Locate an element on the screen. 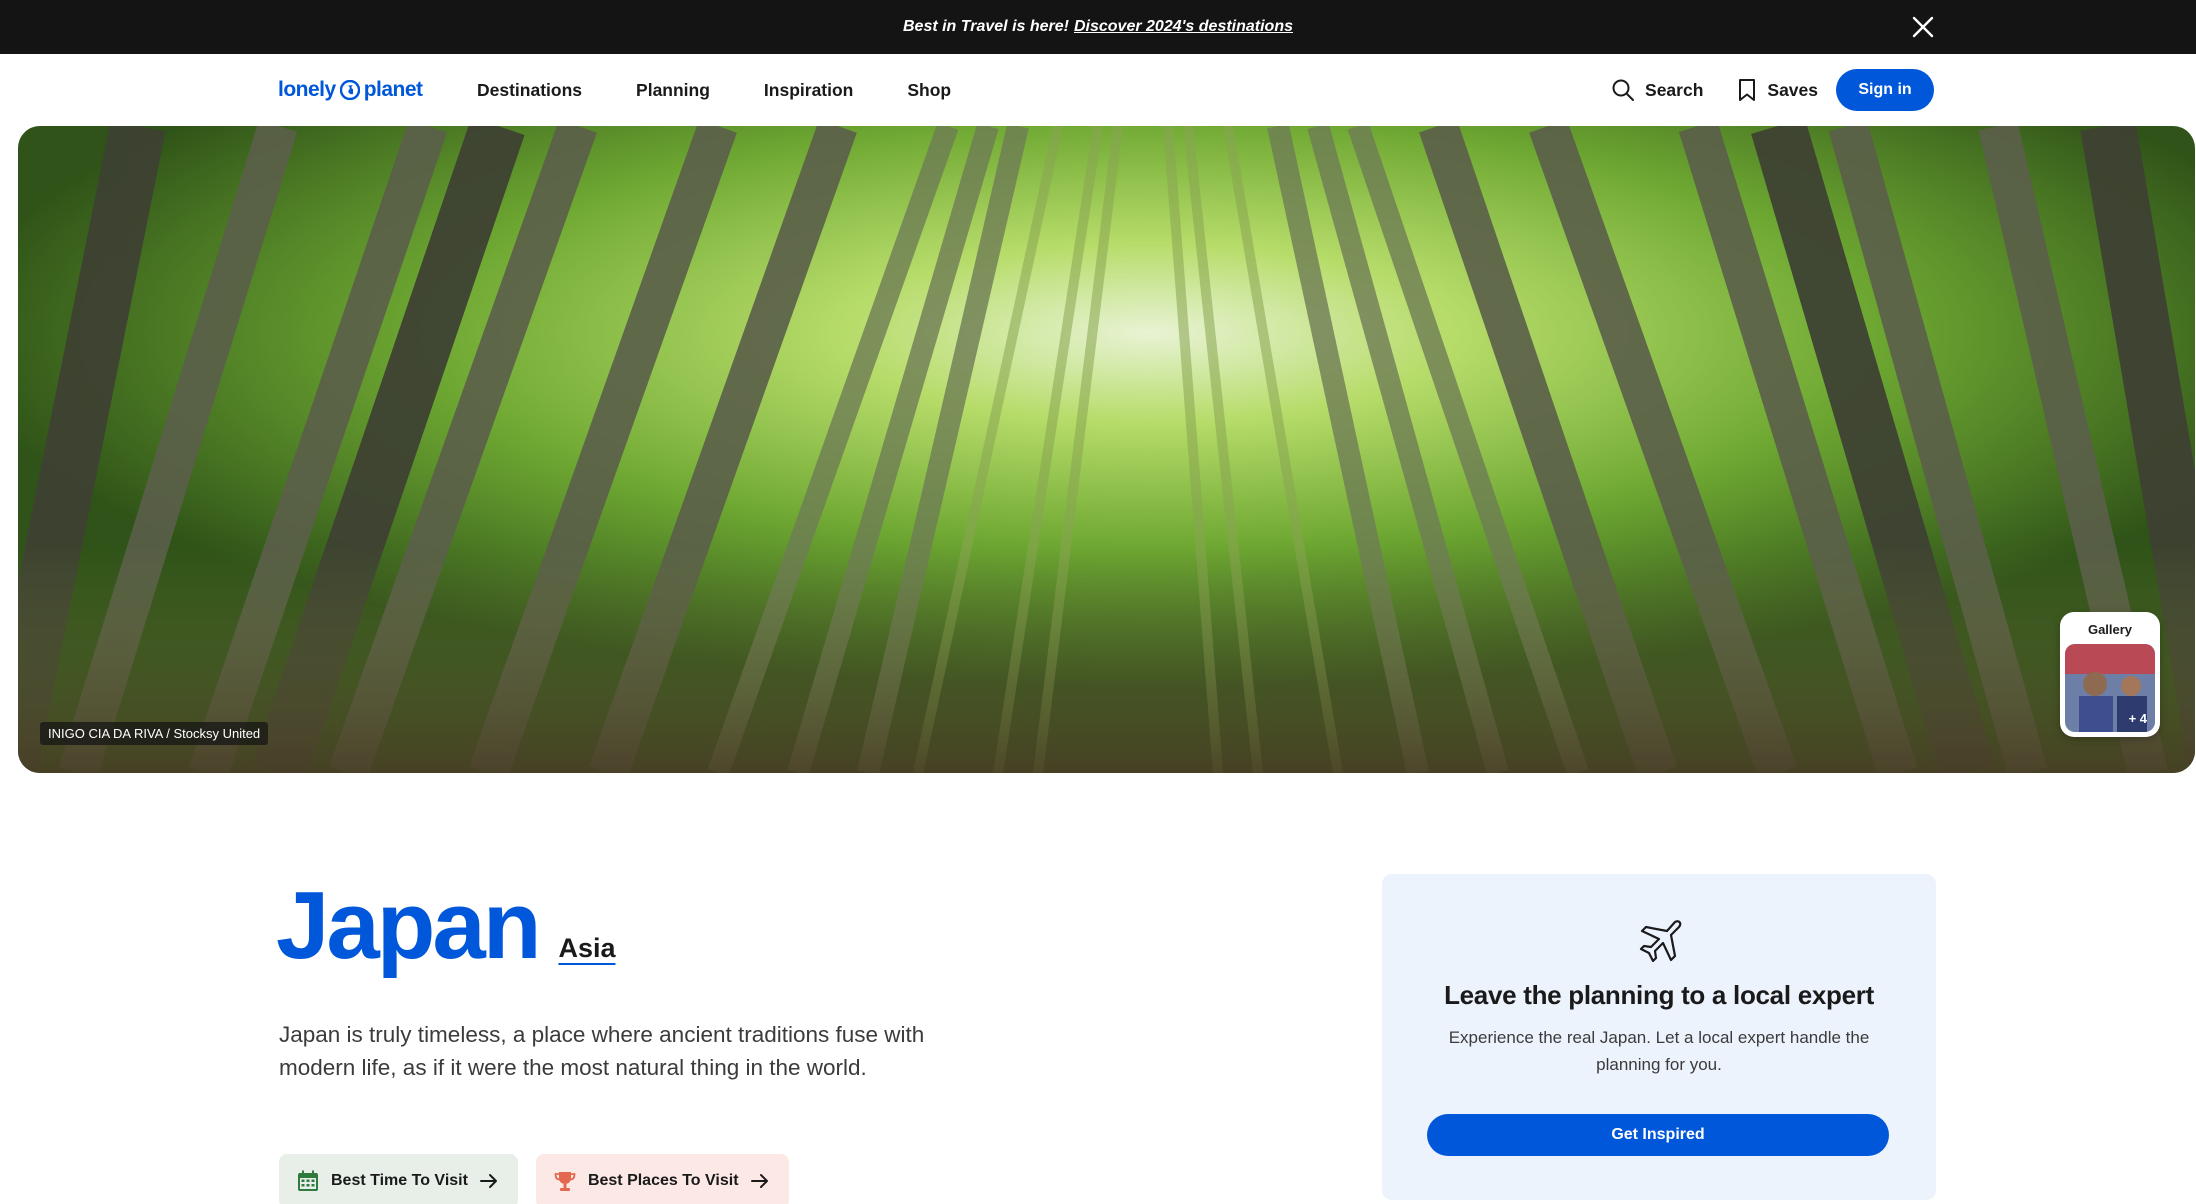  logo-text-right: planet is located at coordinates (393, 89).